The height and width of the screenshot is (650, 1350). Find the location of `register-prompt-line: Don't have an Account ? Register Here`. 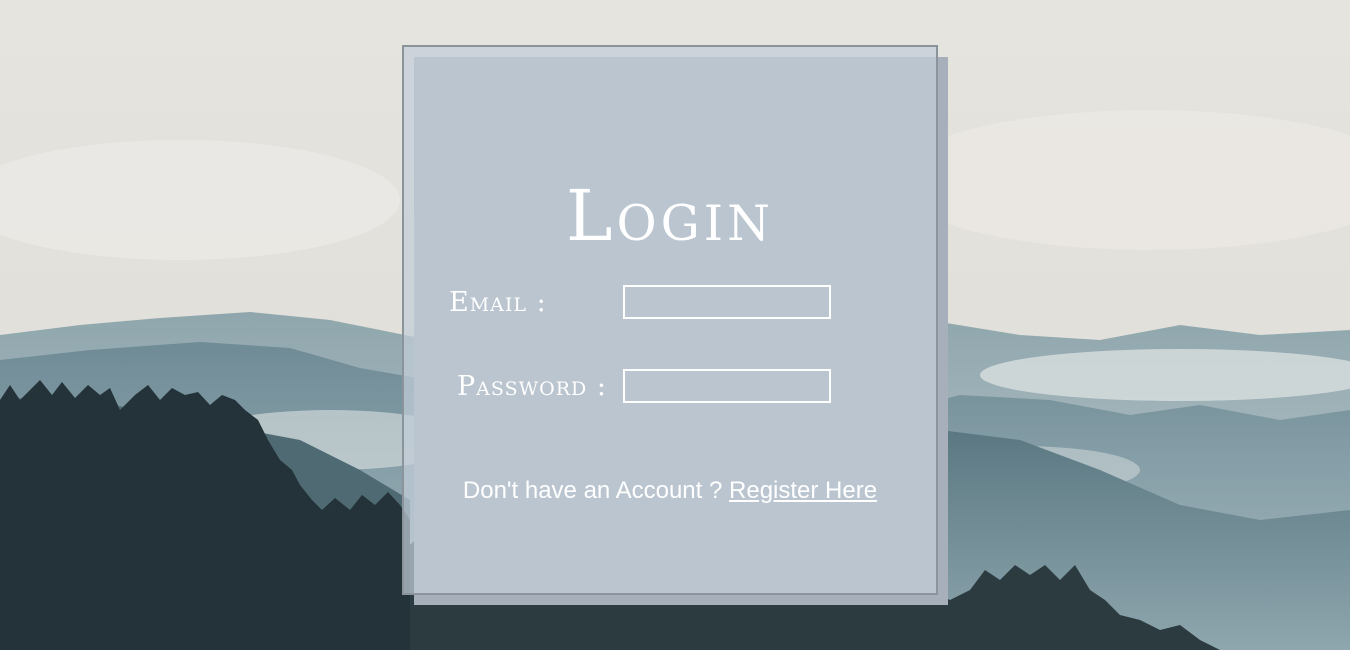

register-prompt-line: Don't have an Account ? Register Here is located at coordinates (670, 491).